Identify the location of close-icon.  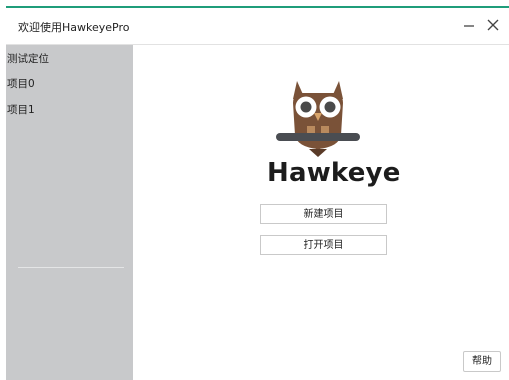
(493, 25).